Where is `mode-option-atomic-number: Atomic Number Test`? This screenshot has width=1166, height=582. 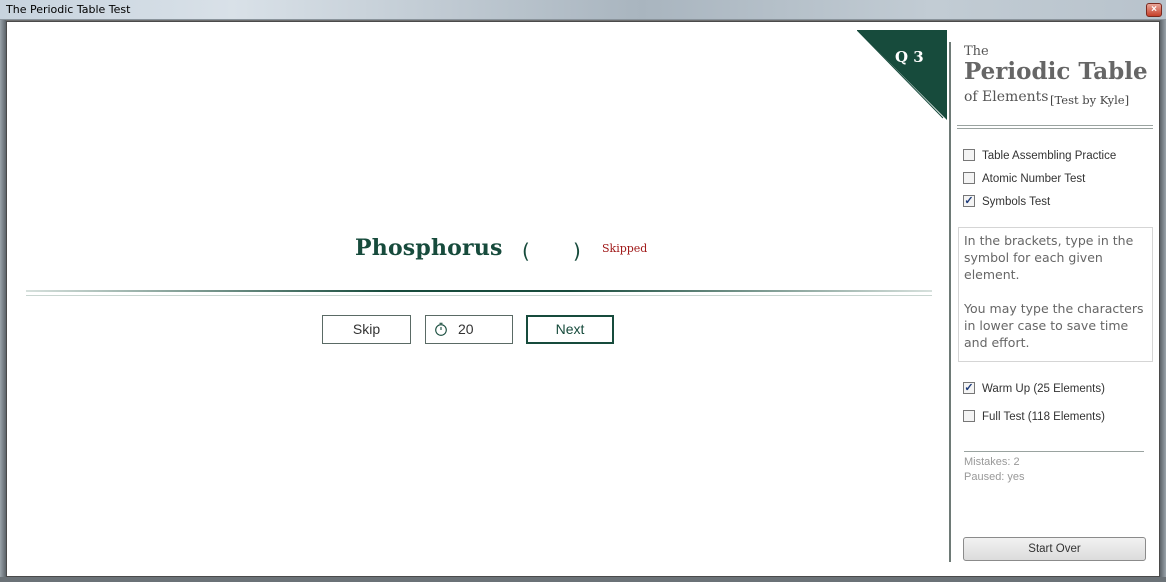 mode-option-atomic-number: Atomic Number Test is located at coordinates (1024, 178).